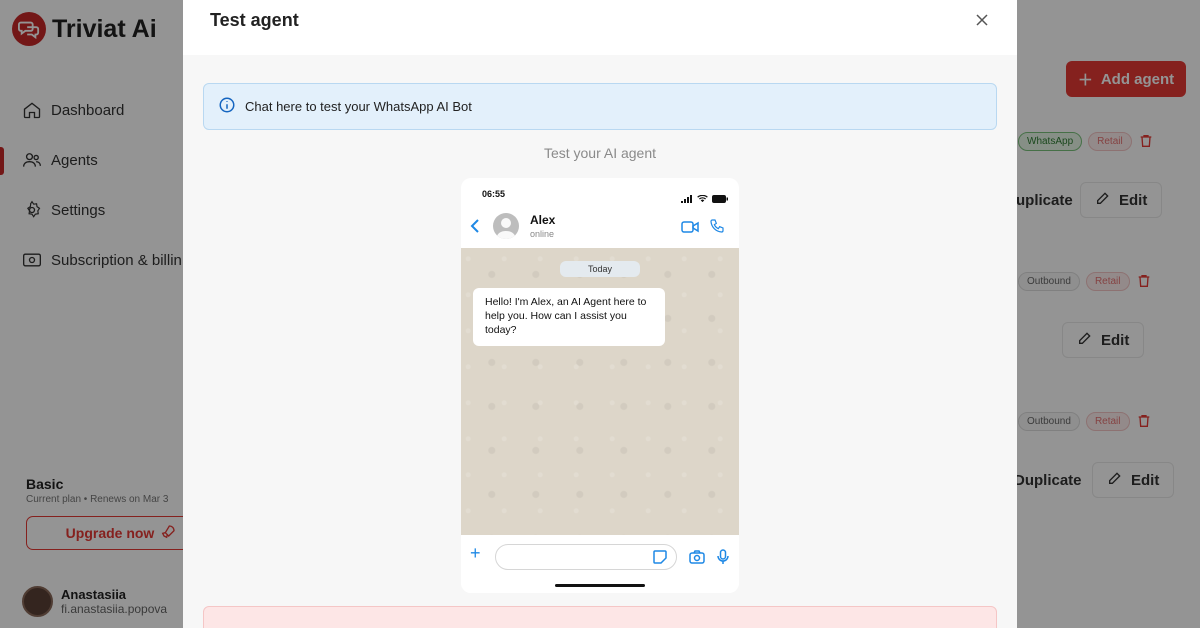  I want to click on wifi-icon, so click(702, 199).